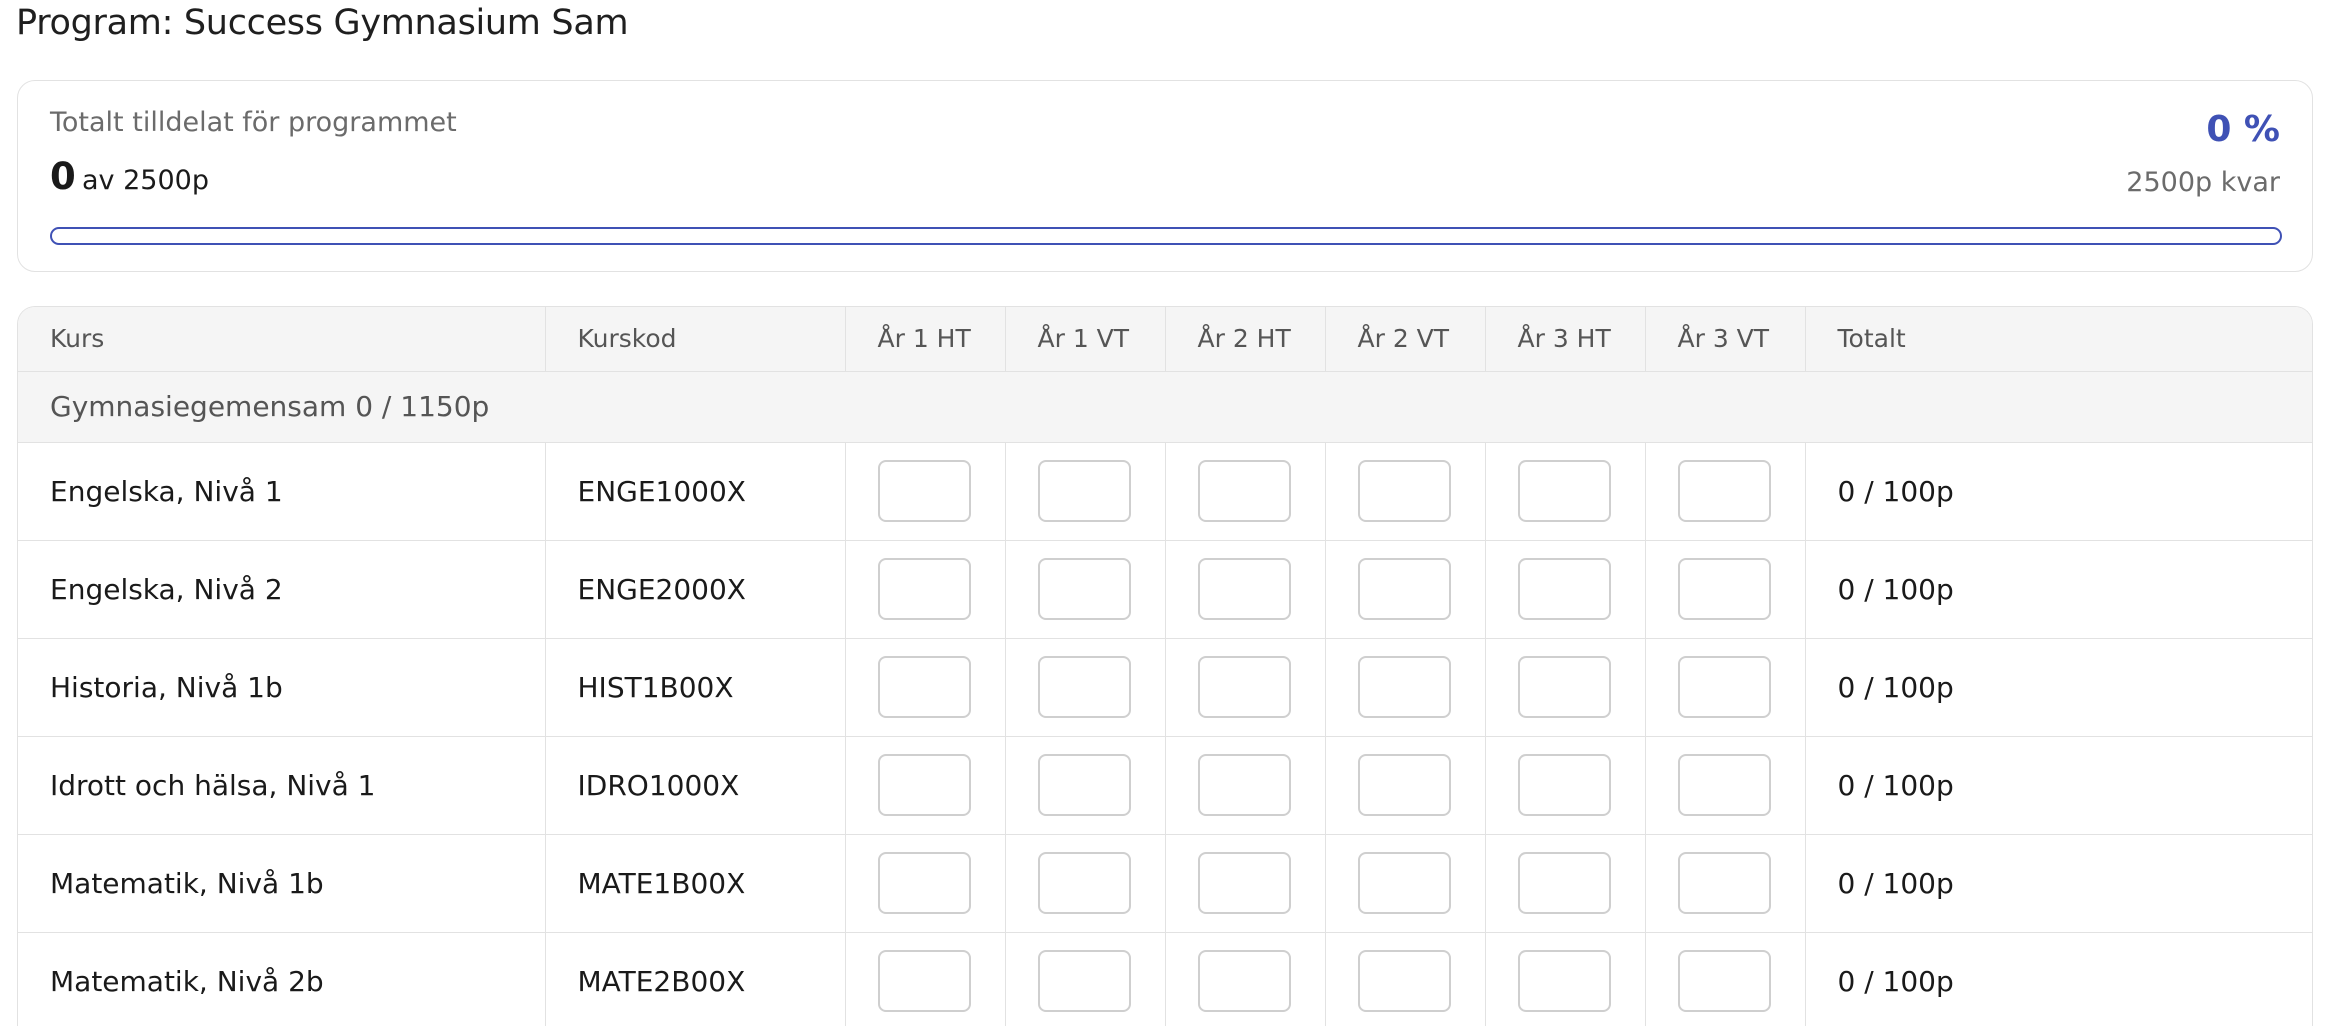  What do you see at coordinates (695, 883) in the screenshot?
I see `course-code: MATE1B00X` at bounding box center [695, 883].